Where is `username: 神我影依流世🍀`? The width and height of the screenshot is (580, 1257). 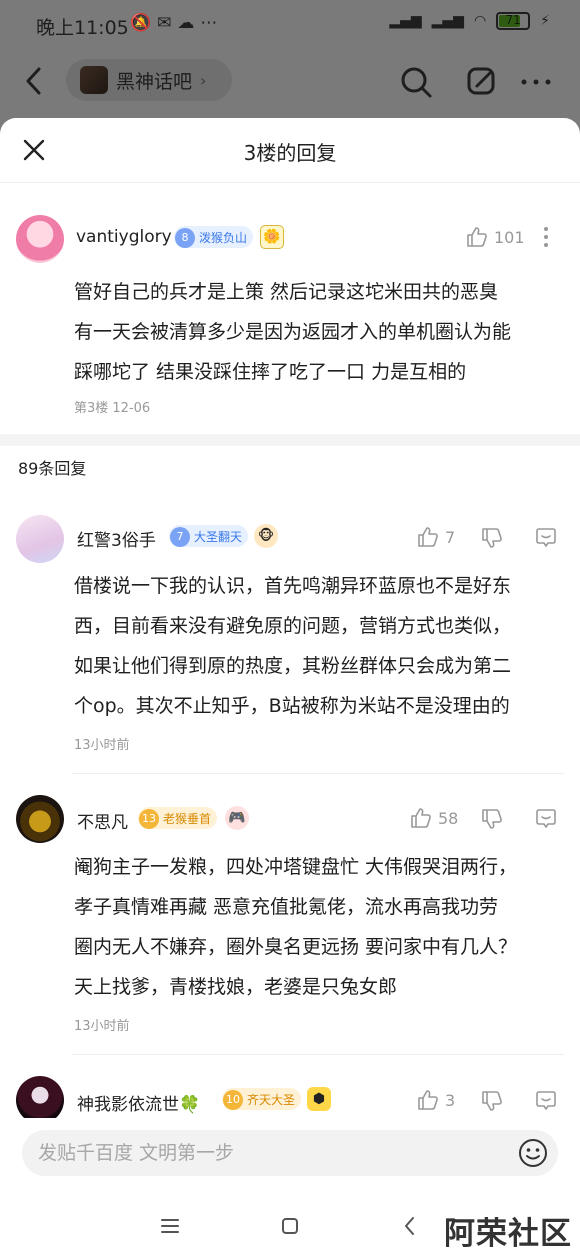 username: 神我影依流世🍀 is located at coordinates (138, 1102).